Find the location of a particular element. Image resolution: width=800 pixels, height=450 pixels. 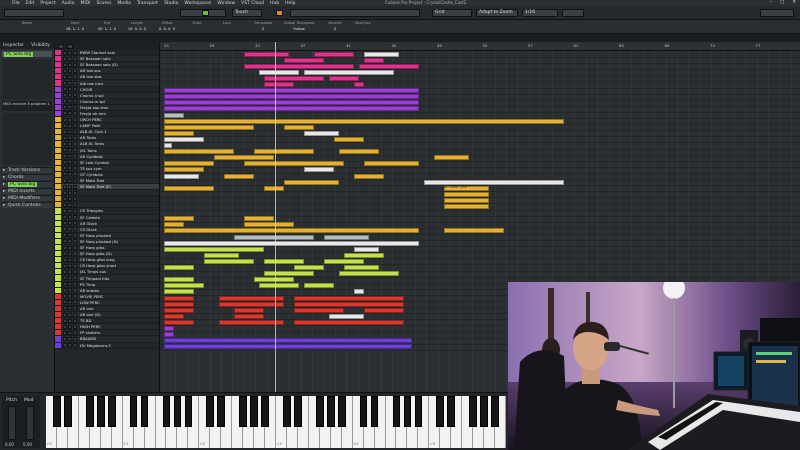

inspector-track-header: PC Solo big is located at coordinates (27, 54).